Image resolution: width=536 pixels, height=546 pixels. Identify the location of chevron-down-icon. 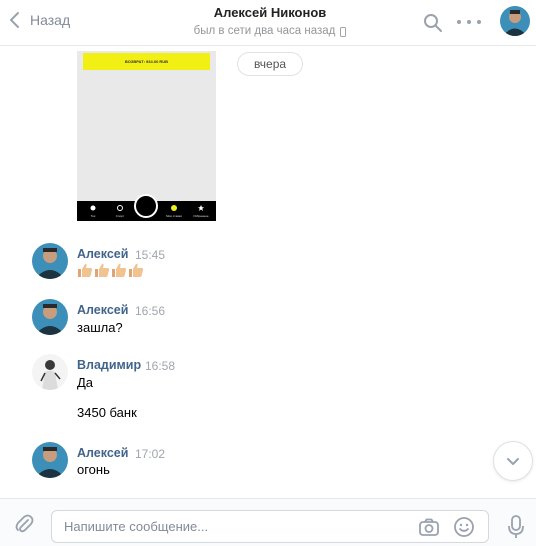
(513, 461).